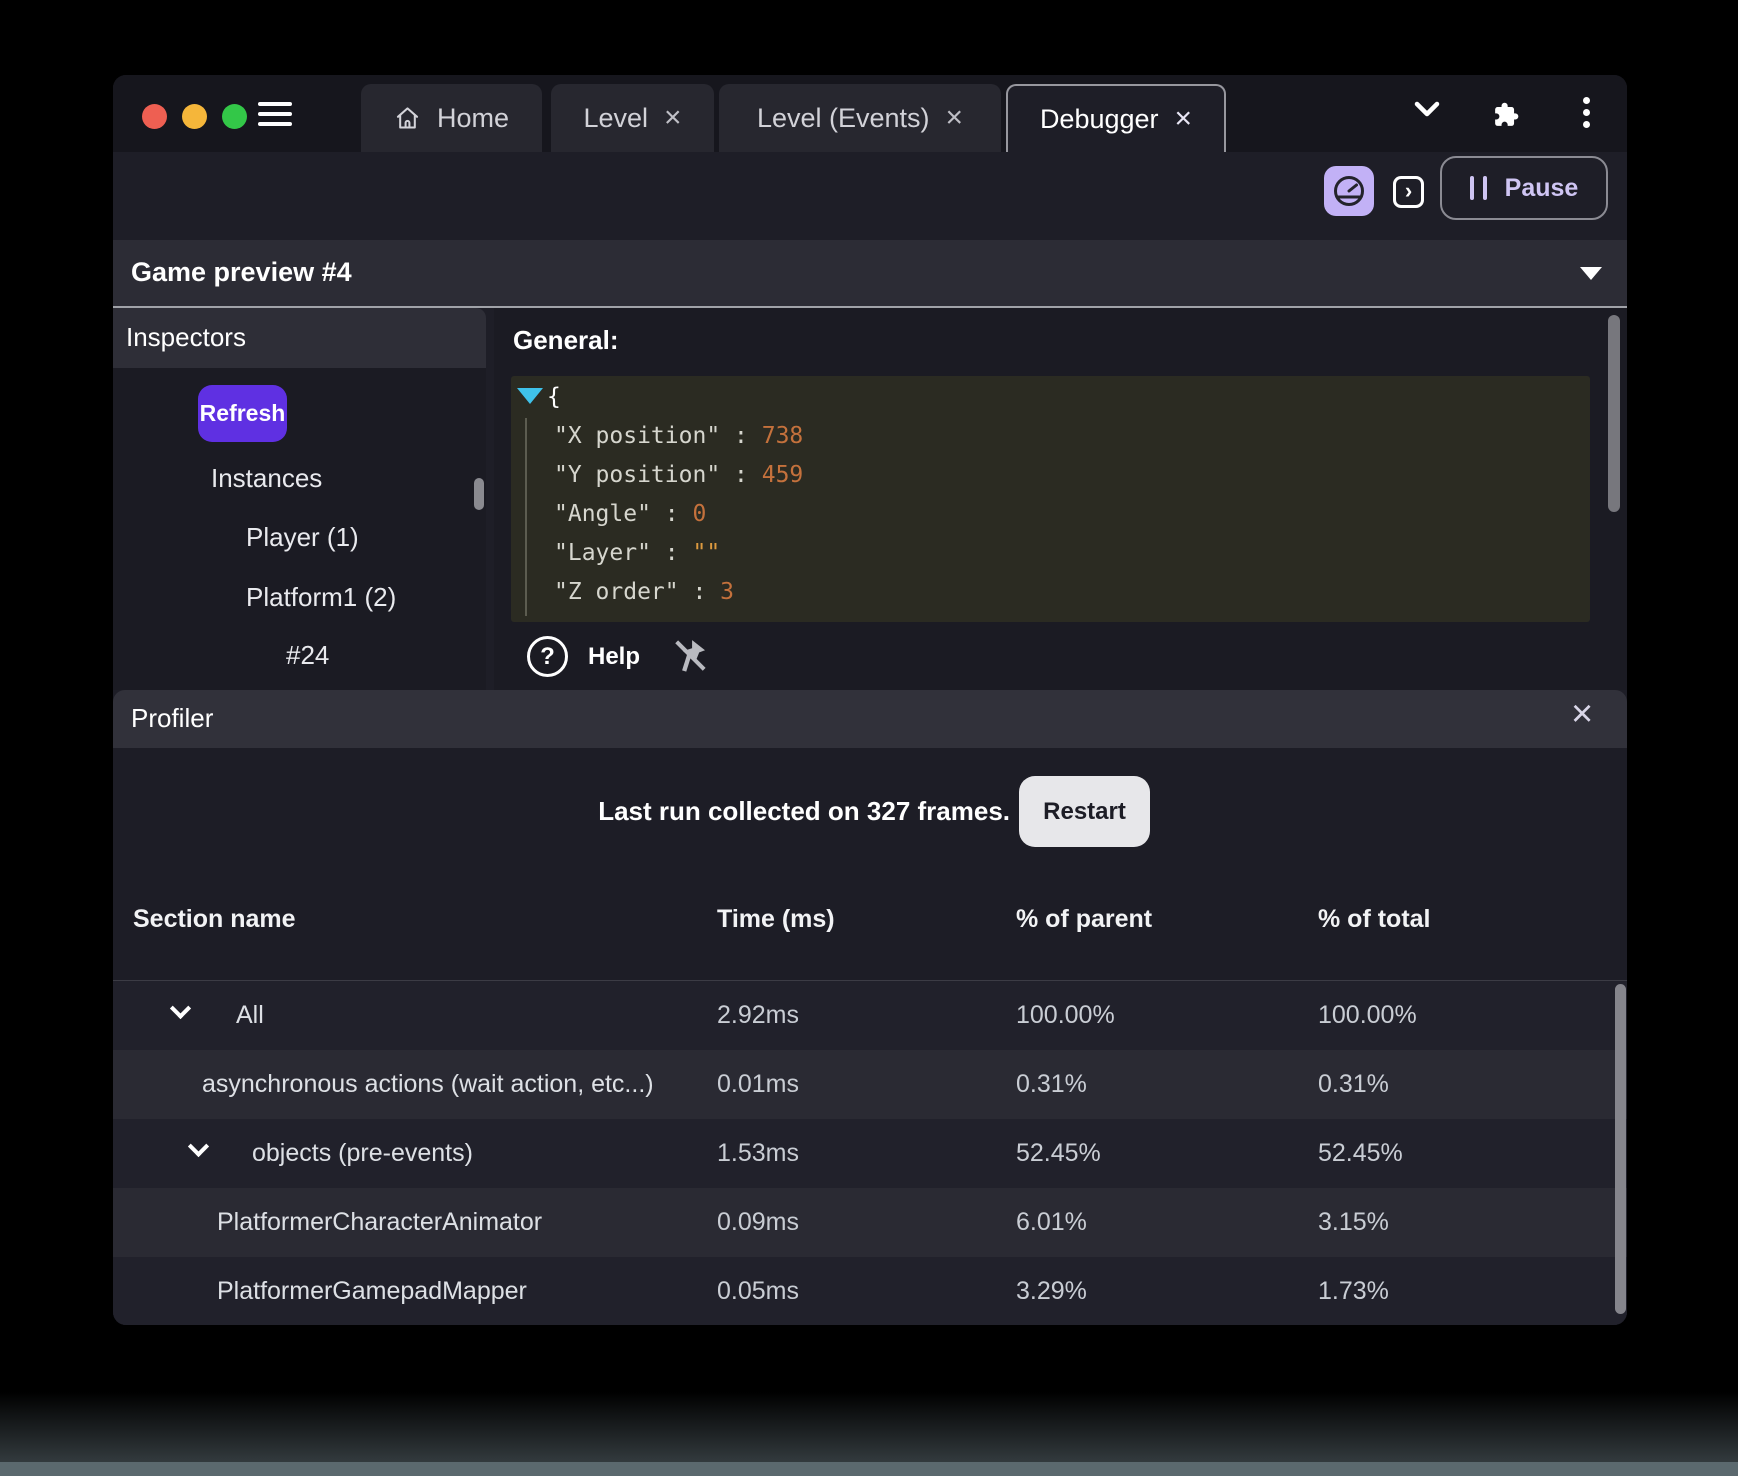 The height and width of the screenshot is (1476, 1738). I want to click on json-line: "X position" : 738, so click(678, 436).